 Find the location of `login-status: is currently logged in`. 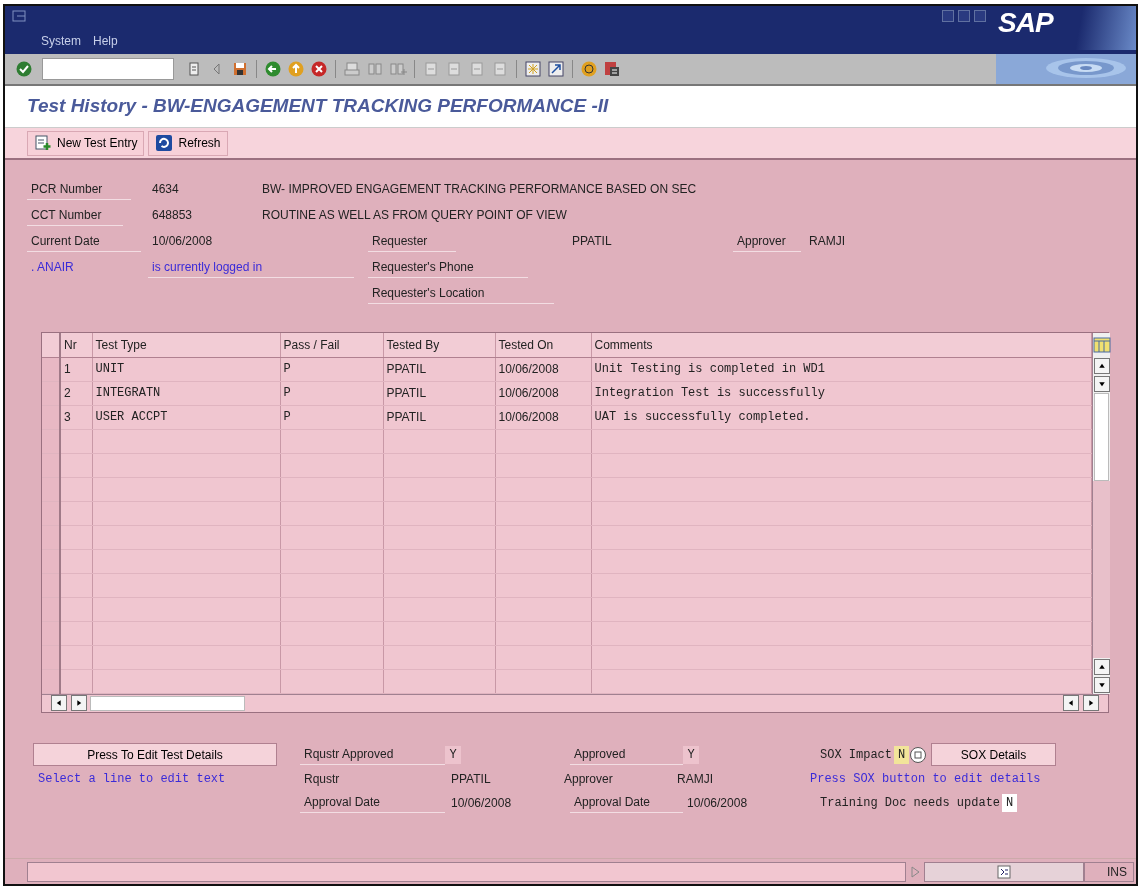

login-status: is currently logged in is located at coordinates (251, 267).